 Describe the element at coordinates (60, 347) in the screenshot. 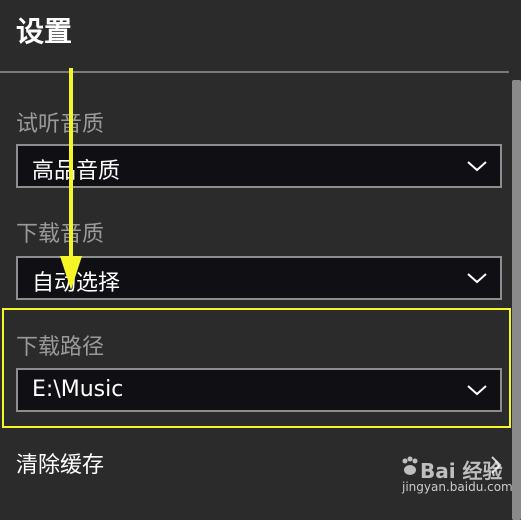

I see `download-path-label: 下载路径` at that location.